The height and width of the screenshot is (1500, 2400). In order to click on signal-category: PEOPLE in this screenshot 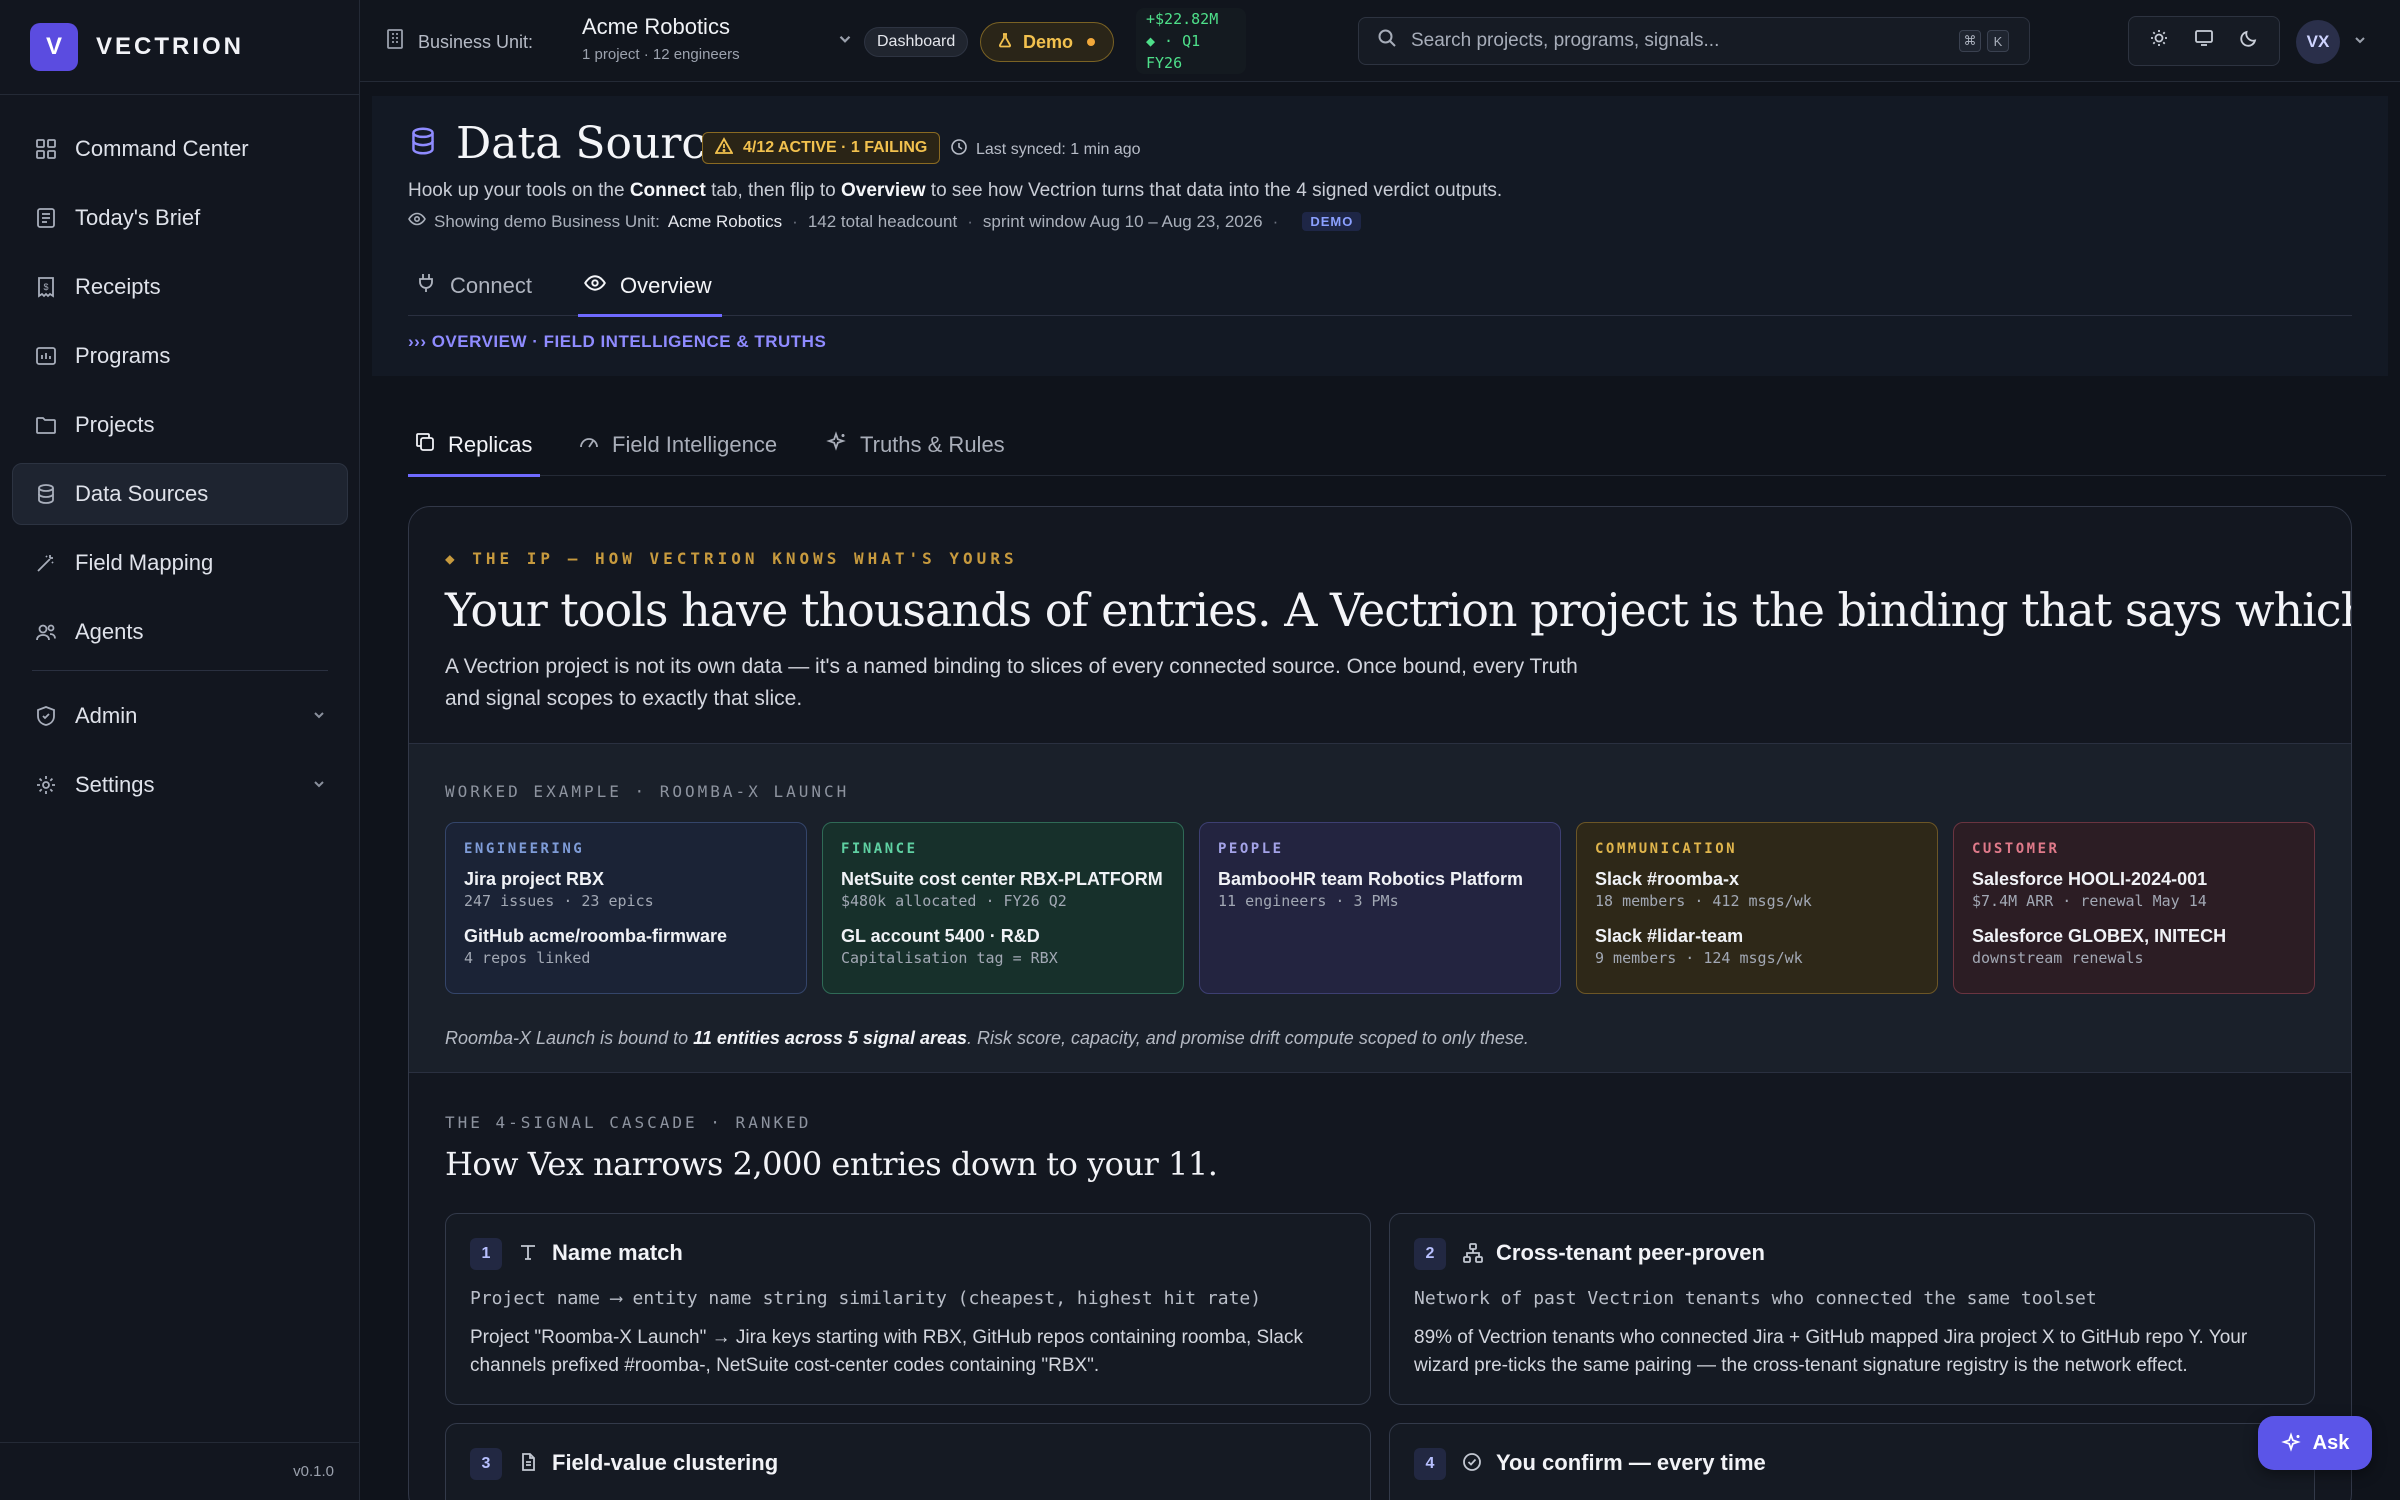, I will do `click(1251, 849)`.